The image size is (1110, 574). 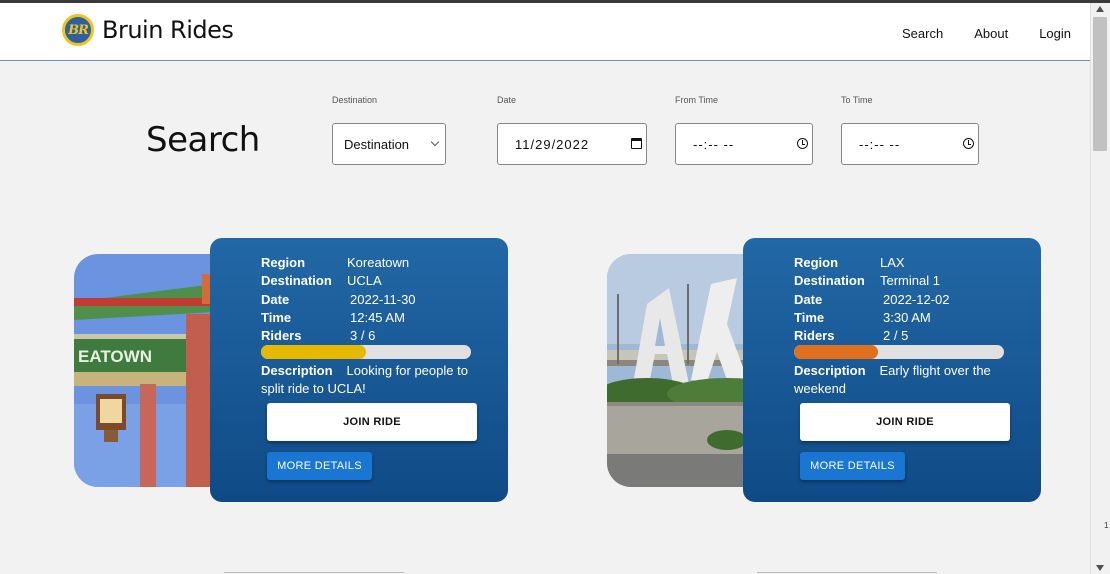 What do you see at coordinates (377, 317) in the screenshot?
I see `time-value: 12:45 AM` at bounding box center [377, 317].